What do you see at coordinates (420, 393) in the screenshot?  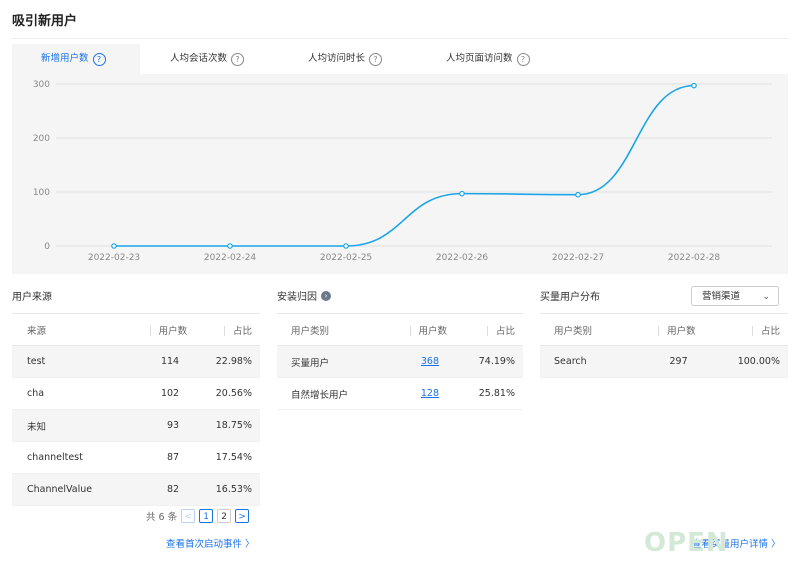 I see `cell-users: 128` at bounding box center [420, 393].